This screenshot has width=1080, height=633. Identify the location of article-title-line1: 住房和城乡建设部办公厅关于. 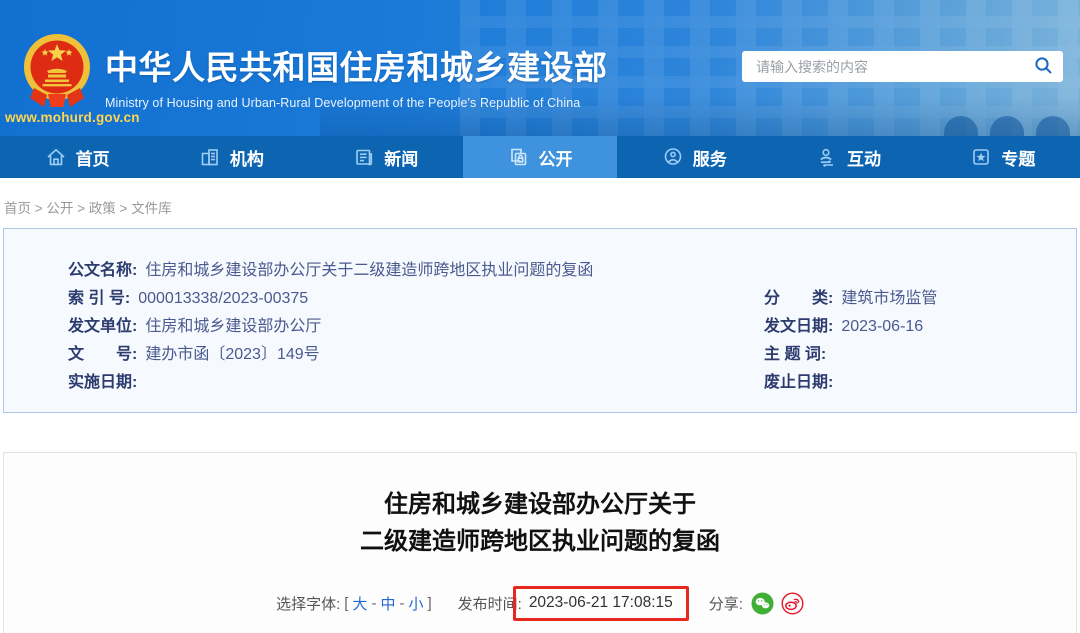
(540, 504).